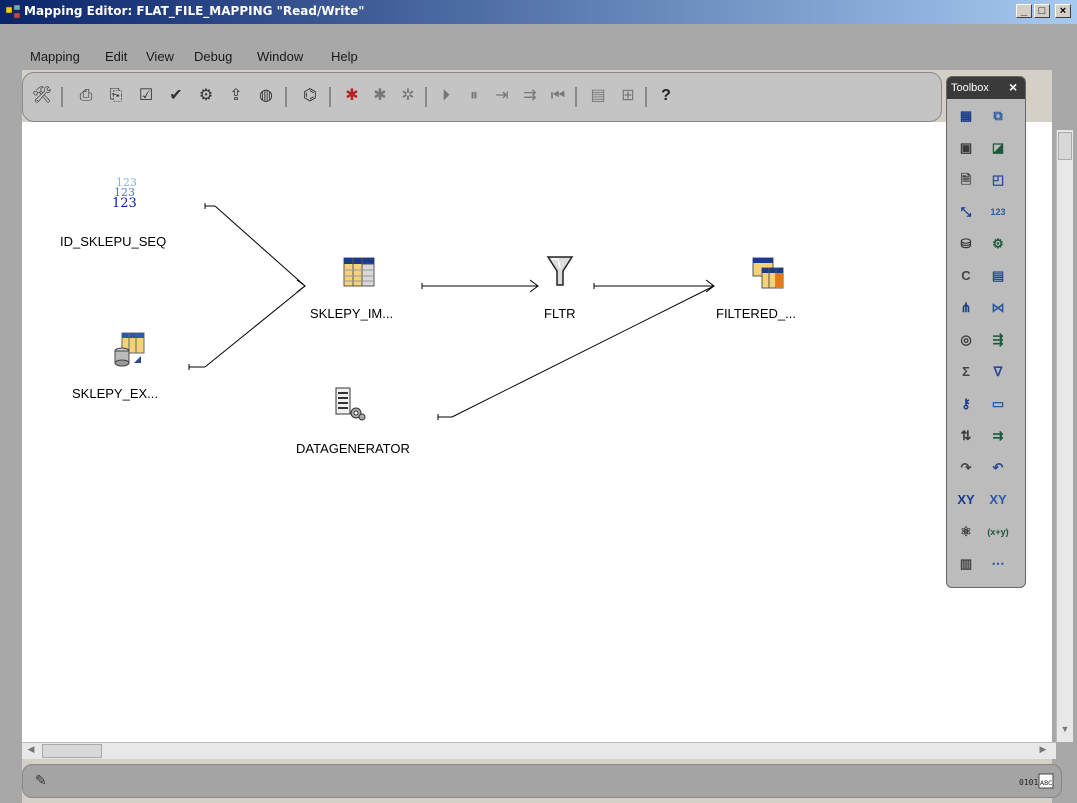  I want to click on scroll-left-arrow-icon: ◀, so click(31, 751).